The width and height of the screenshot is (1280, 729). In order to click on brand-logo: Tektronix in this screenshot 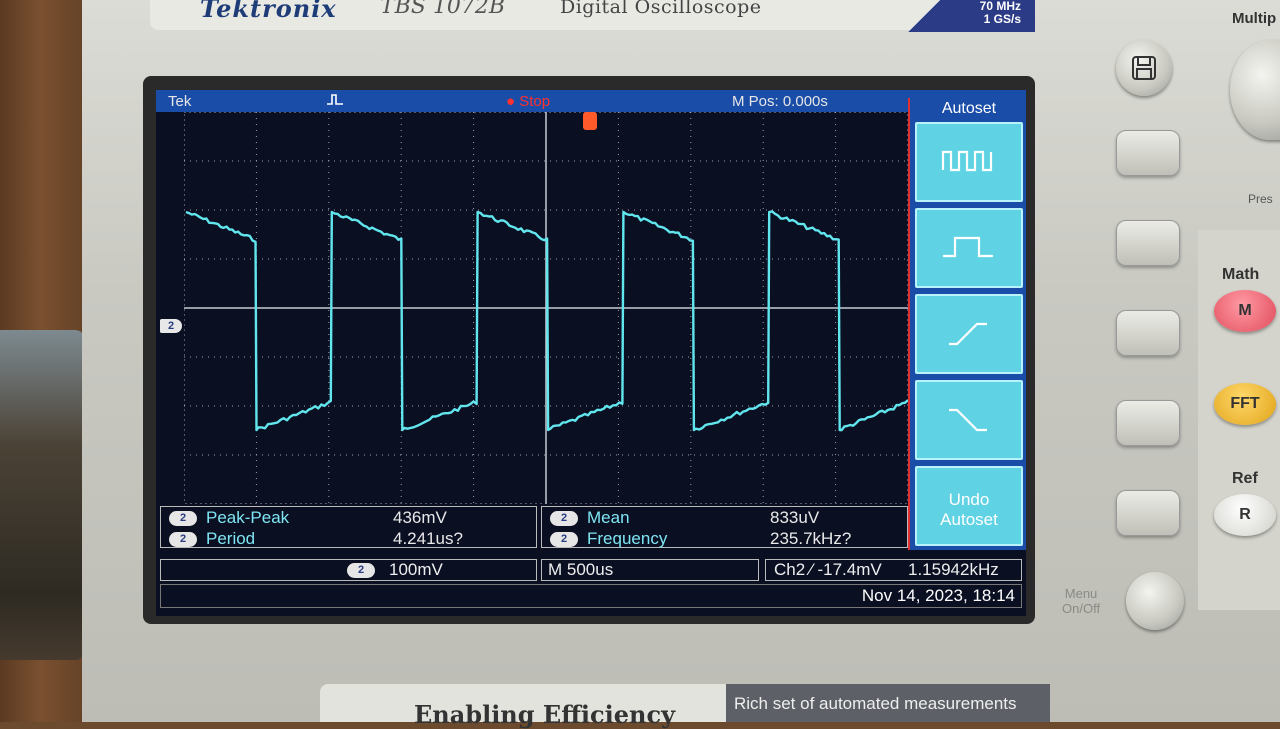, I will do `click(268, 11)`.